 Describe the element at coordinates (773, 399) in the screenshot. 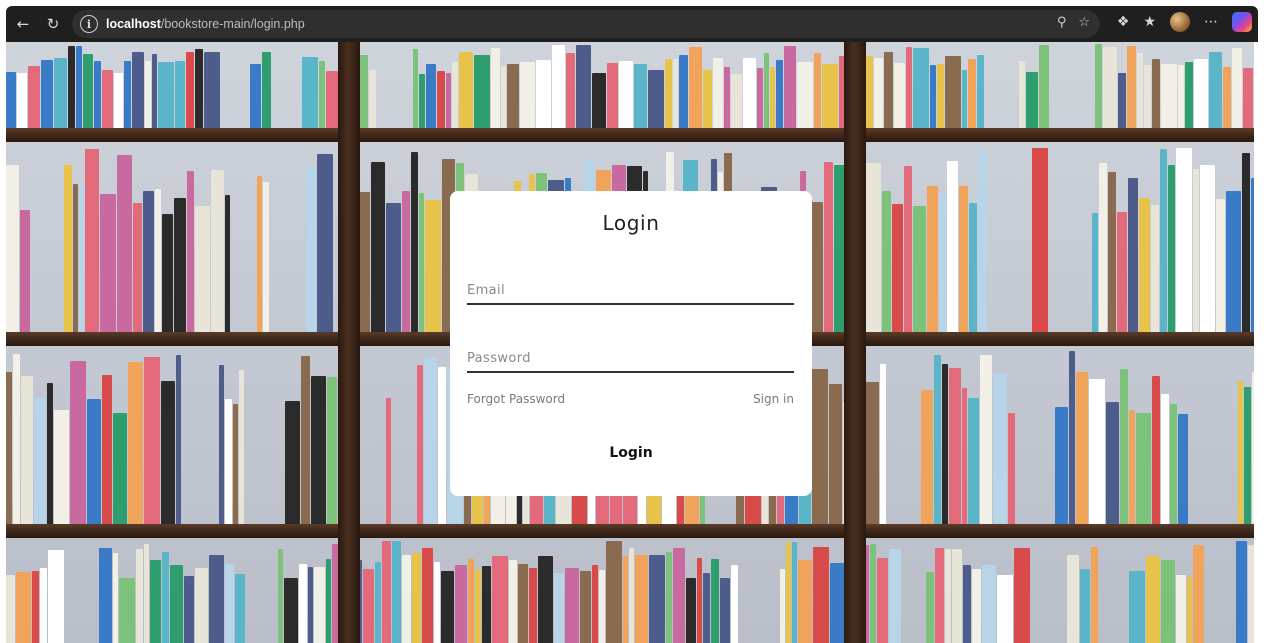

I see `sign-in-link: Sign in` at that location.